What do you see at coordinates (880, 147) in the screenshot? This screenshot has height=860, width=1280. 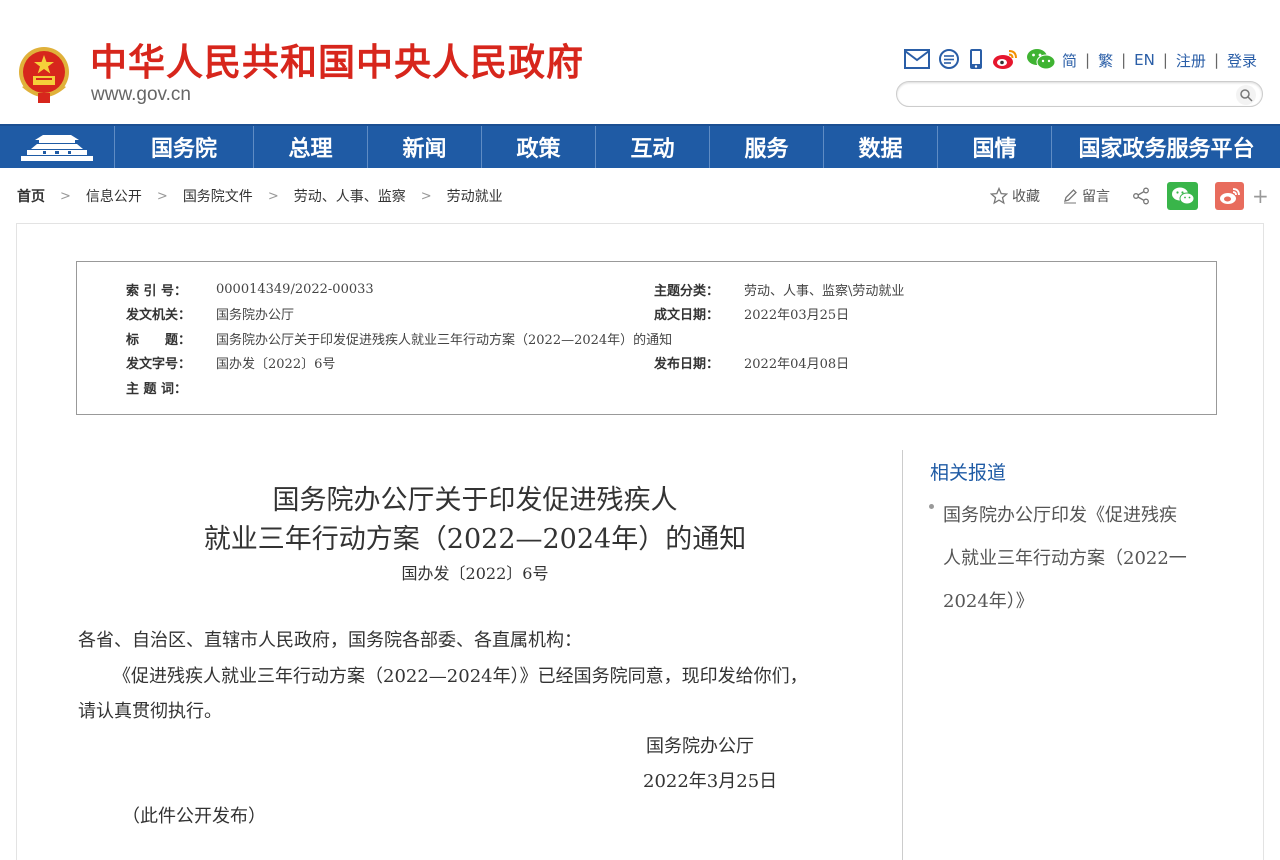 I see `nav-item-data: 数据` at bounding box center [880, 147].